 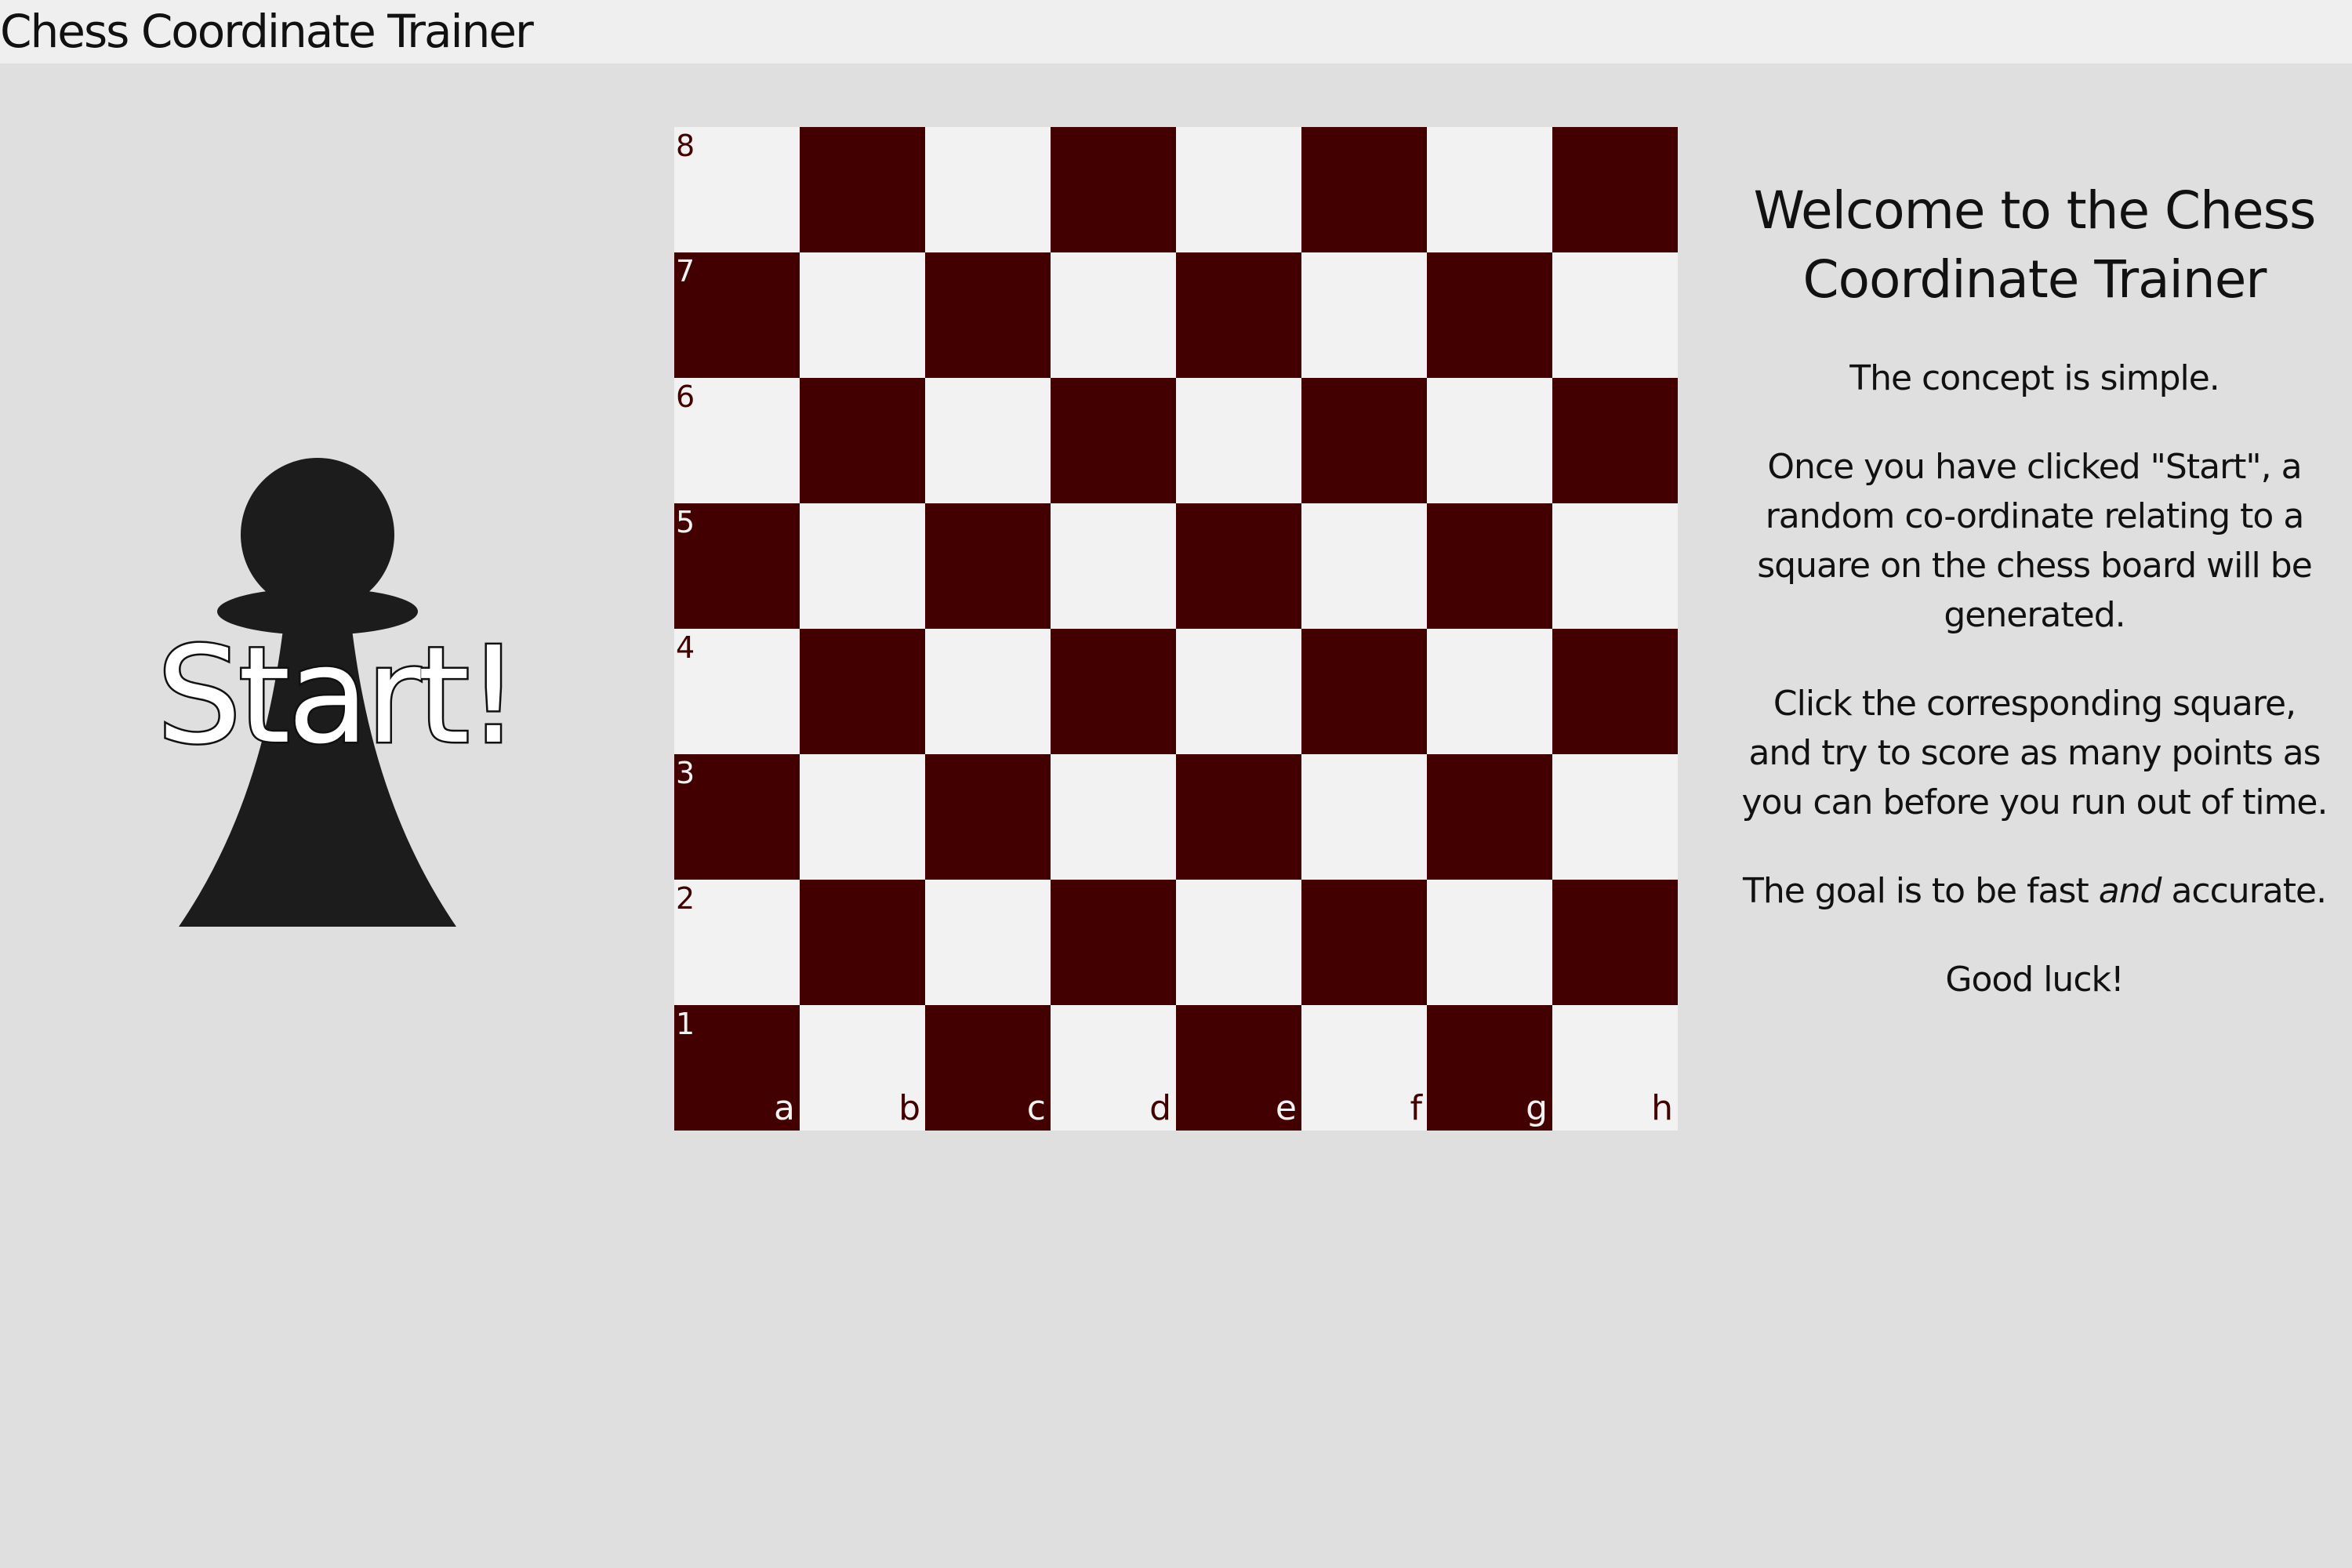 What do you see at coordinates (1662, 1108) in the screenshot?
I see `file-label: h` at bounding box center [1662, 1108].